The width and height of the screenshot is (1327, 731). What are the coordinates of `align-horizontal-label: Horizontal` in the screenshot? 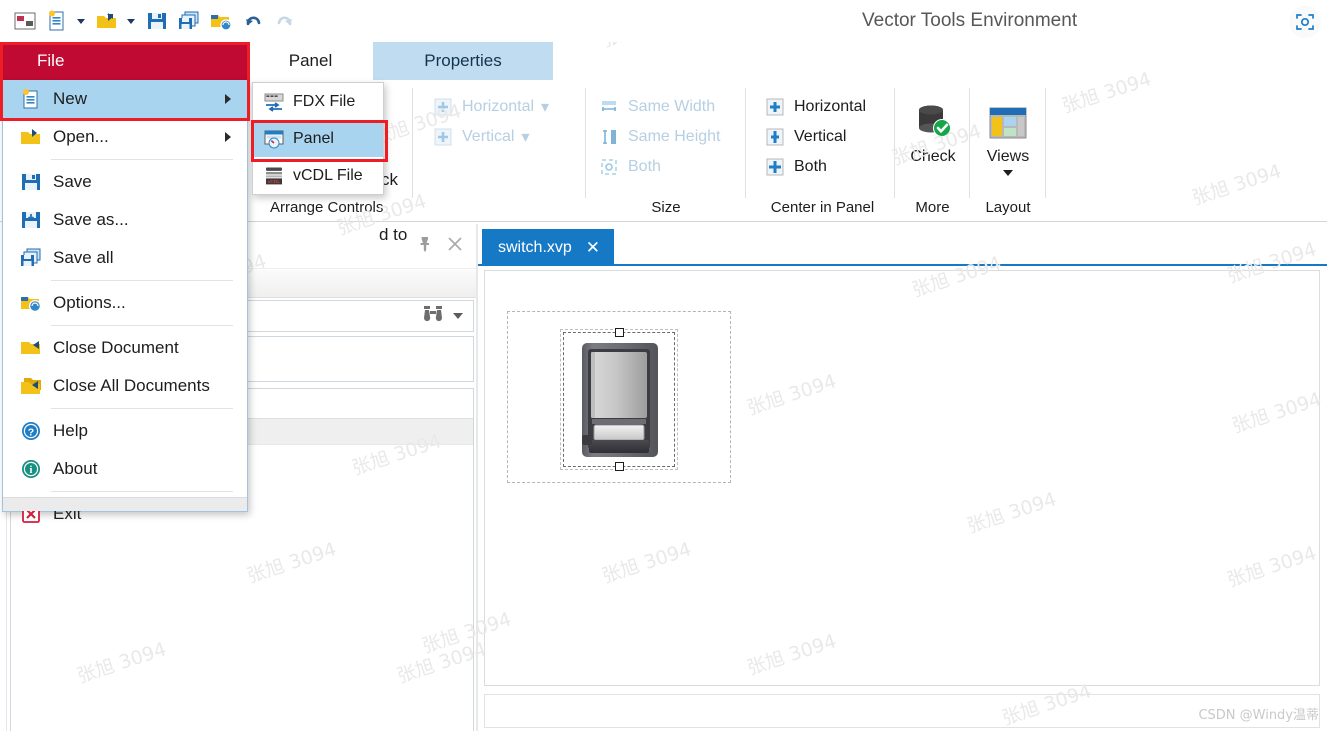 It's located at (498, 106).